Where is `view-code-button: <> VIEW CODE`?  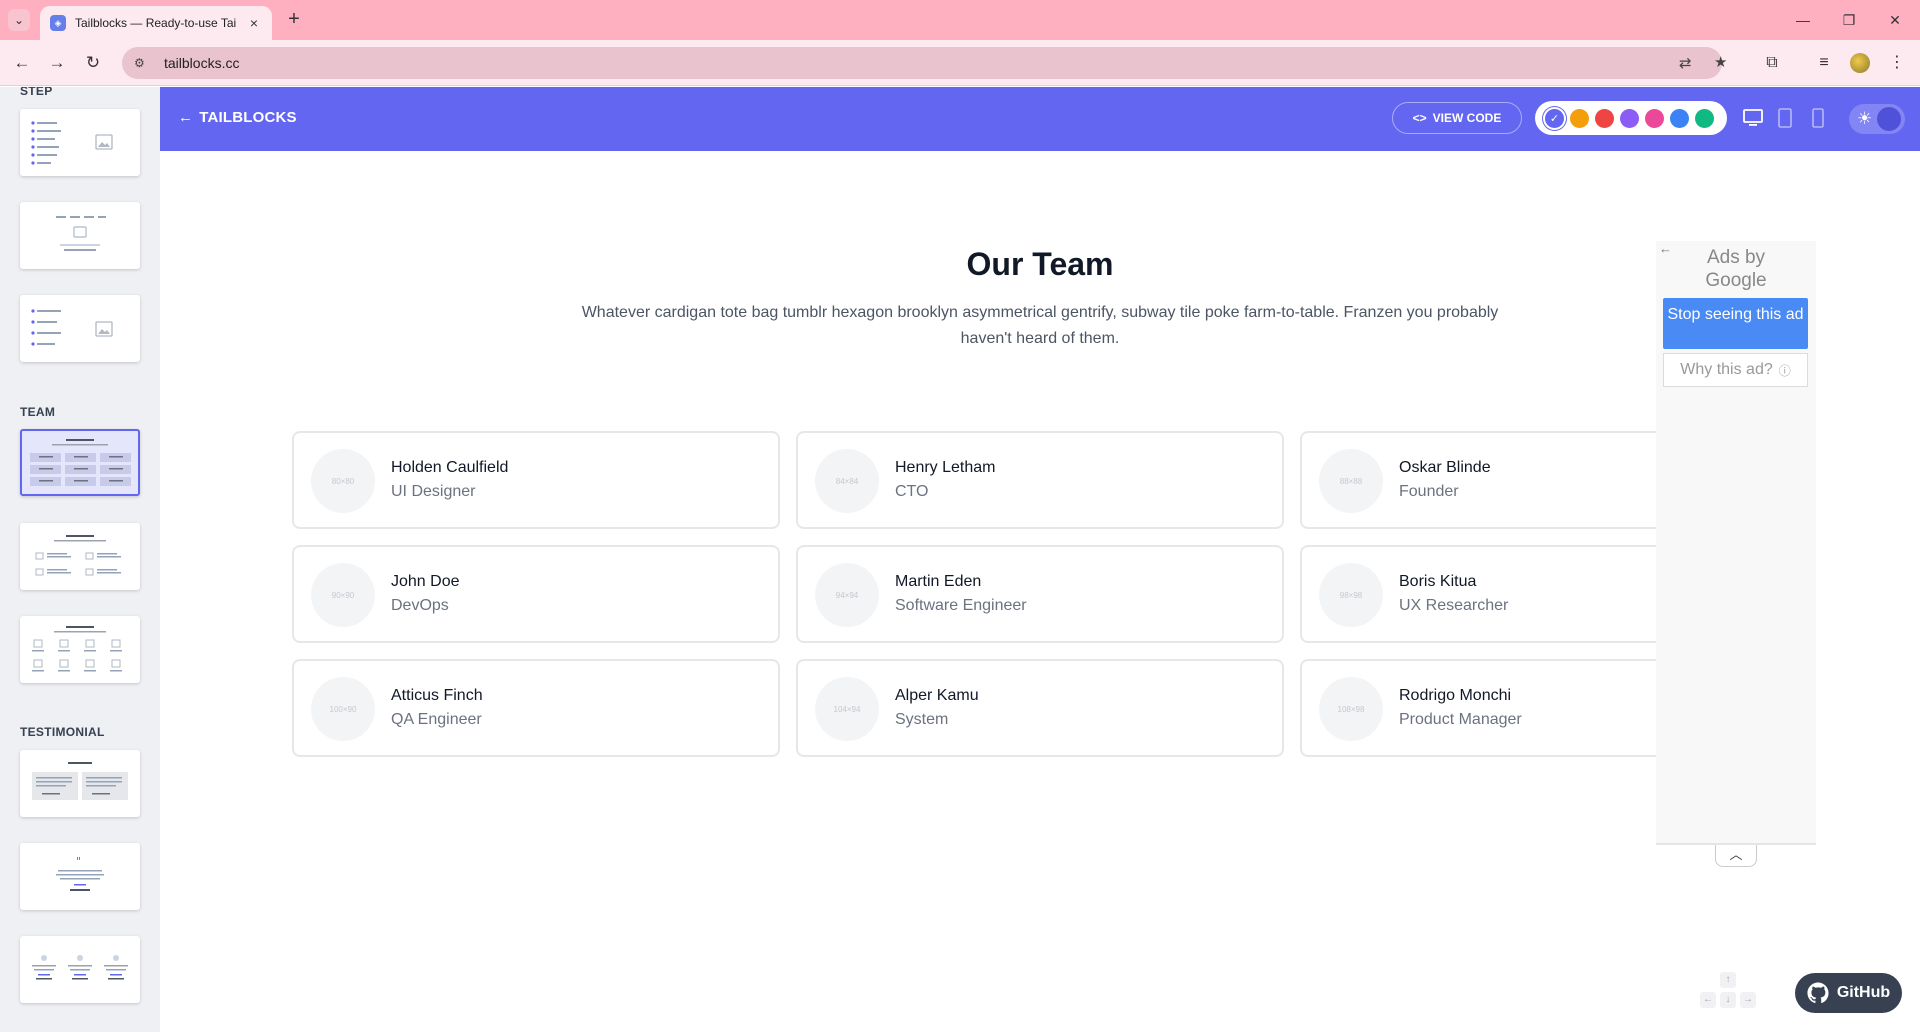
view-code-button: <> VIEW CODE is located at coordinates (1457, 118).